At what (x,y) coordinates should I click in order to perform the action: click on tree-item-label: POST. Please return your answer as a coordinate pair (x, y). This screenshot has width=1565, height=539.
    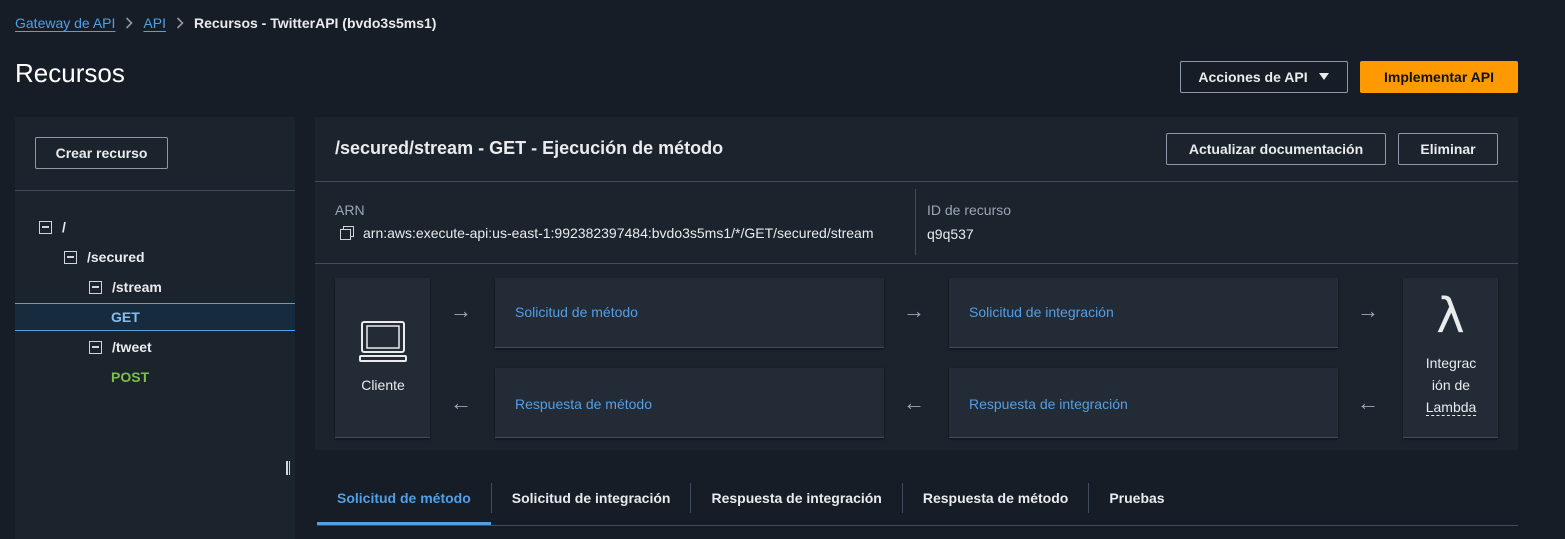
    Looking at the image, I should click on (130, 377).